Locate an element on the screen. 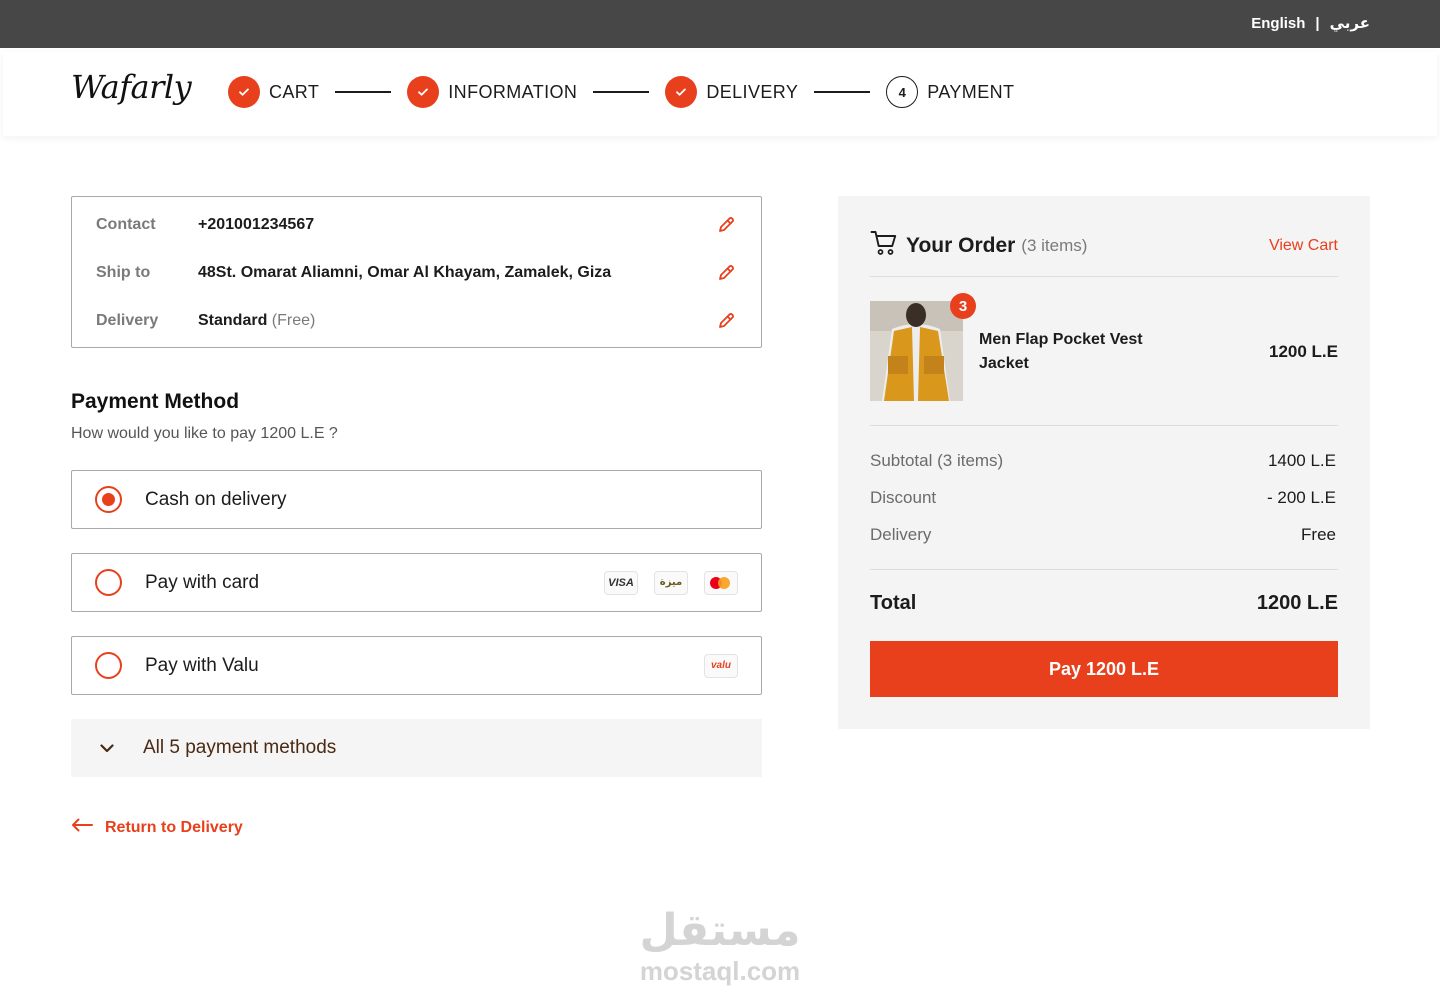  step-label: CART is located at coordinates (294, 91).